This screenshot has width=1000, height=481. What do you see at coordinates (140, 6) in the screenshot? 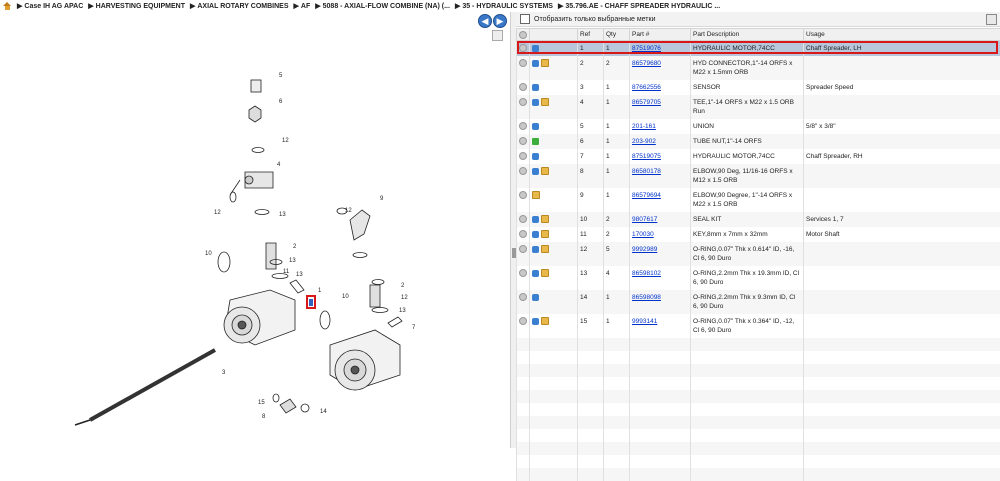
I see `breadcrumb-item: HARVESTING EQUIPMENT` at bounding box center [140, 6].